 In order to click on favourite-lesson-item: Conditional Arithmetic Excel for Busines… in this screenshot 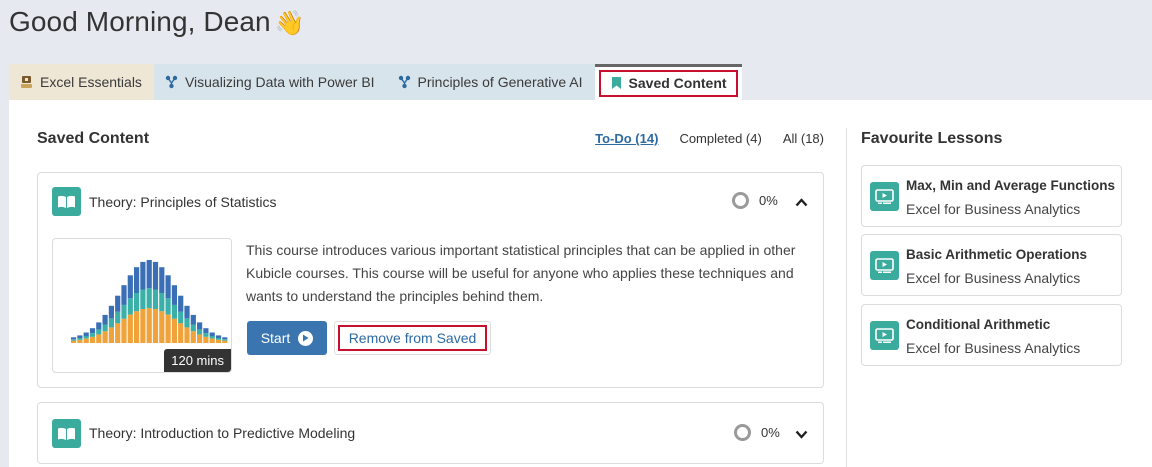, I will do `click(991, 335)`.